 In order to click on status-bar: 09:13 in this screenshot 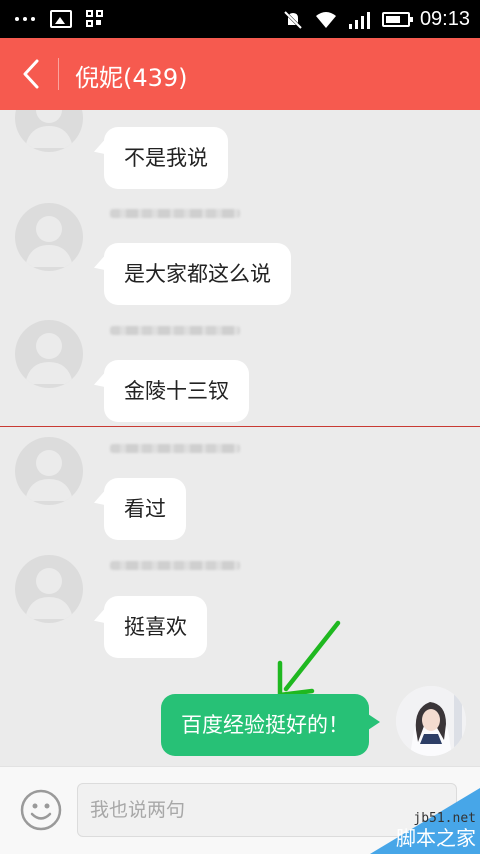, I will do `click(240, 19)`.